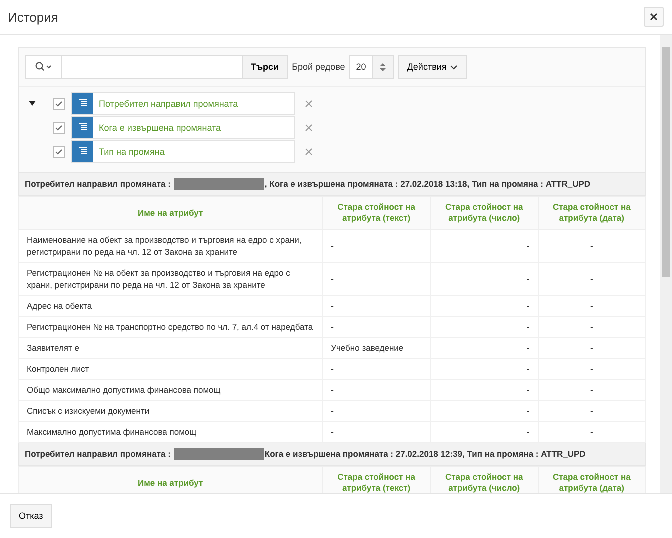 Image resolution: width=672 pixels, height=538 pixels. What do you see at coordinates (170, 306) in the screenshot?
I see `table-cell: Адрес на обекта` at bounding box center [170, 306].